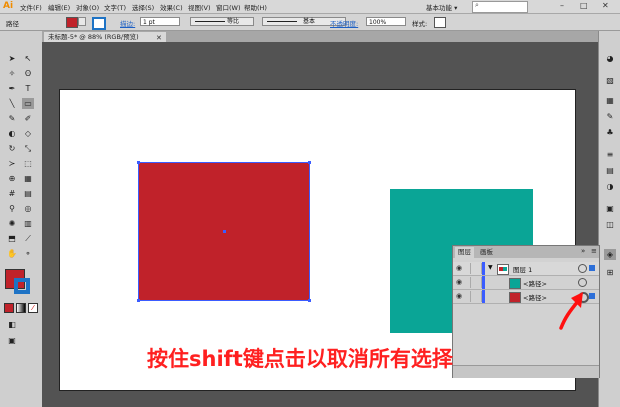  I want to click on right-panel-dock: ◕ ▧ ▦ ✎ ♣ ≡ ▤ ◑ ▣ ◫ ◈ ⊞, so click(609, 219).